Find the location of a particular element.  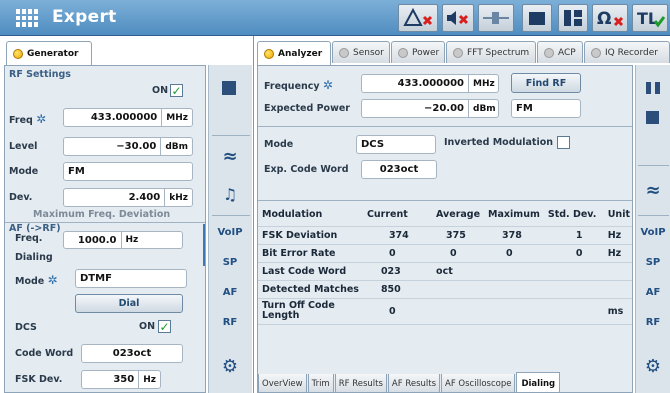

freq-field: 433.000000 MHz is located at coordinates (128, 117).